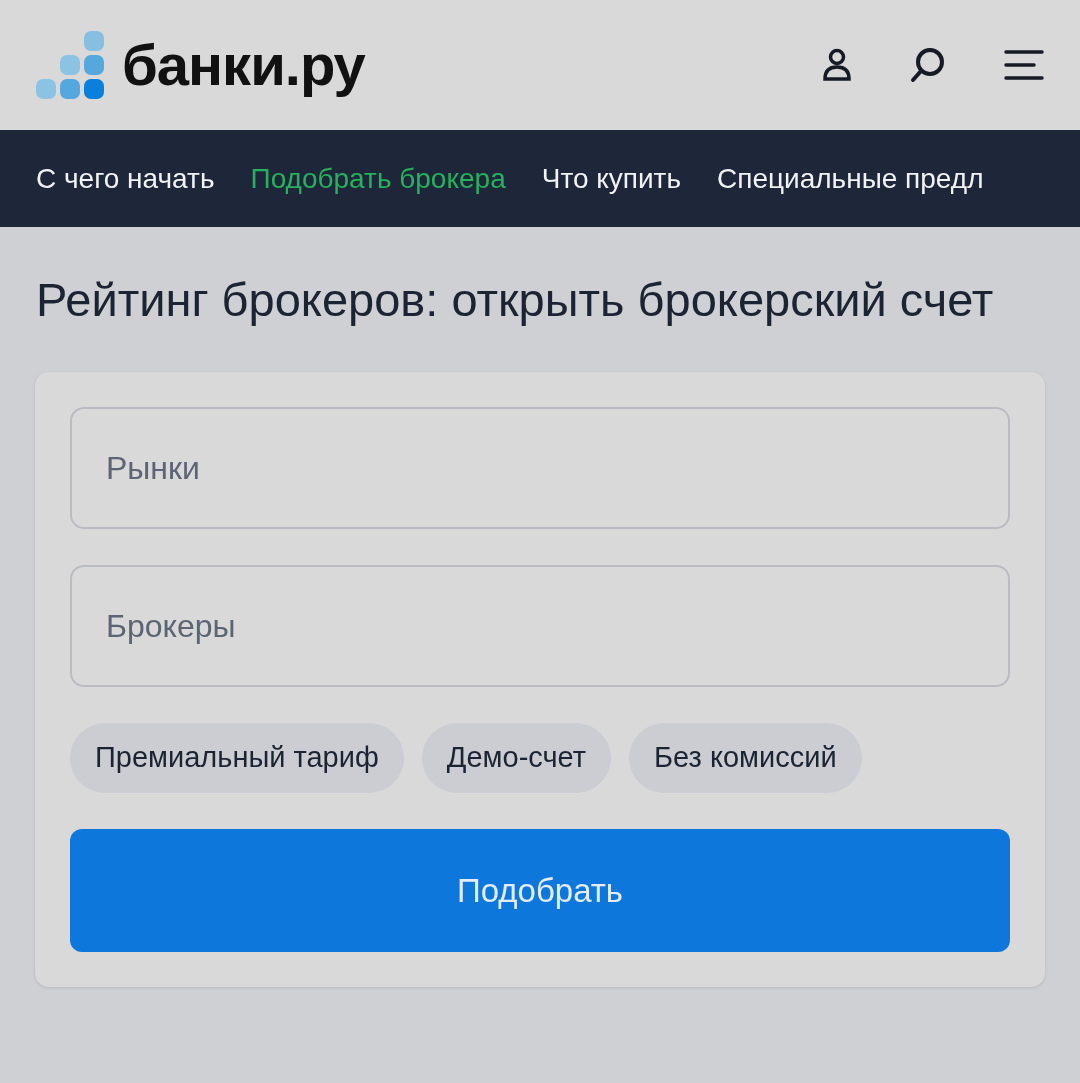 Image resolution: width=1080 pixels, height=1083 pixels. What do you see at coordinates (237, 758) in the screenshot?
I see `filter-chip: Премиальный тариф` at bounding box center [237, 758].